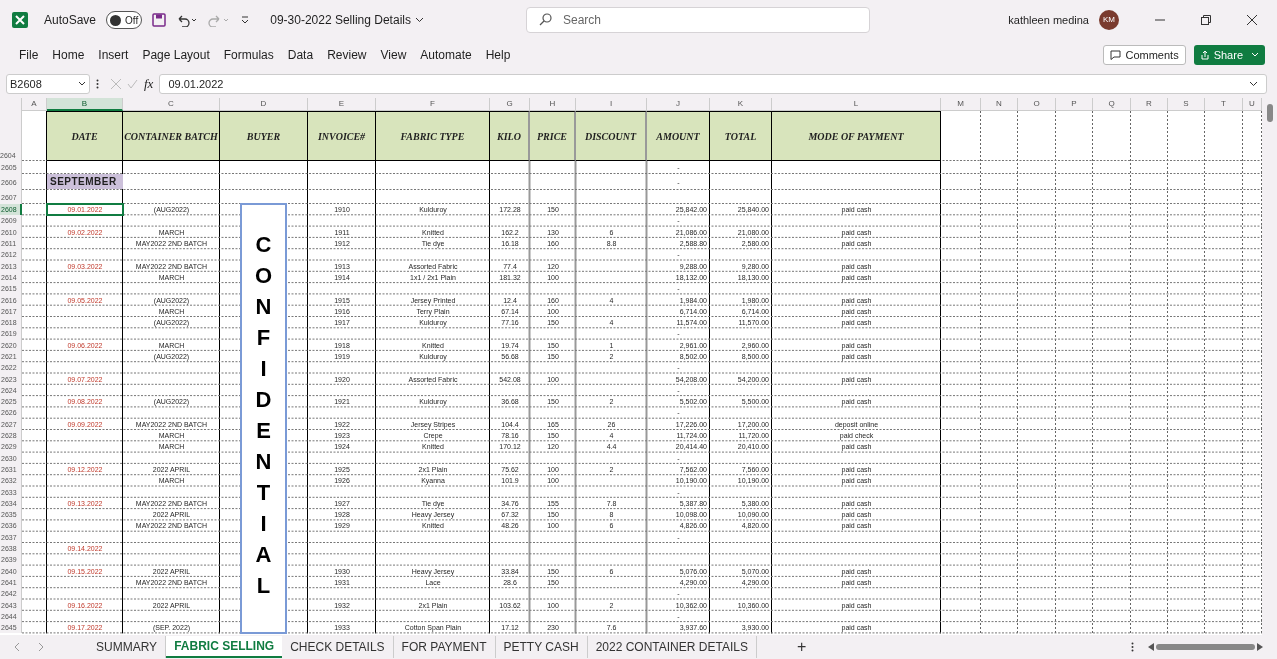 This screenshot has height=659, width=1277. Describe the element at coordinates (149, 84) in the screenshot. I see `insert-function-button: fx` at that location.